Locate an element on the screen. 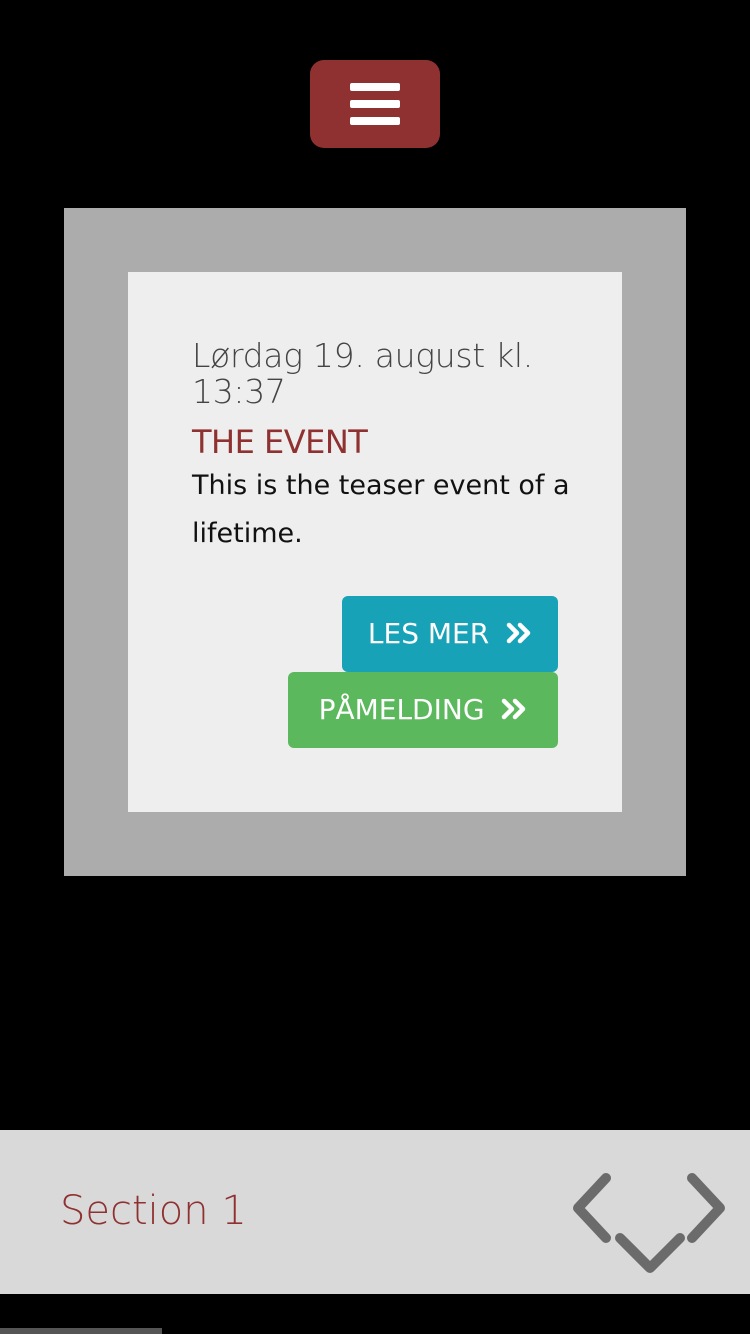 This screenshot has width=750, height=1334. signup-button: PÅMELDING is located at coordinates (423, 710).